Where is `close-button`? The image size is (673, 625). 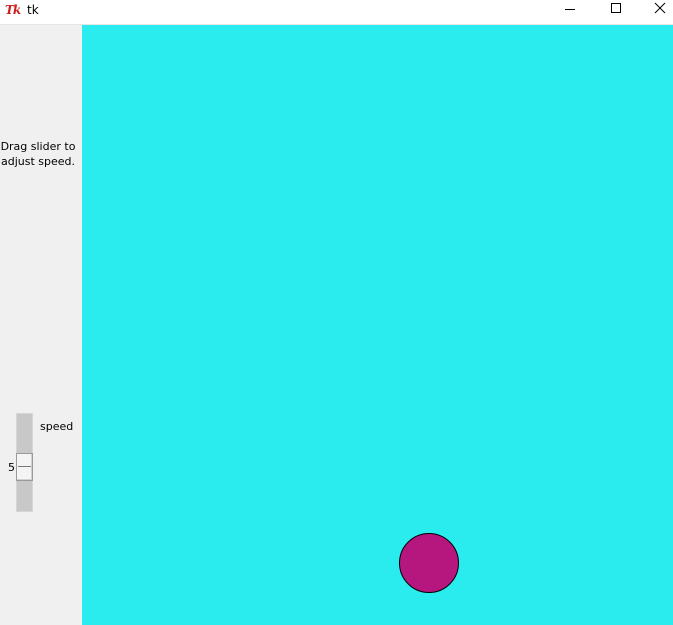 close-button is located at coordinates (655, 12).